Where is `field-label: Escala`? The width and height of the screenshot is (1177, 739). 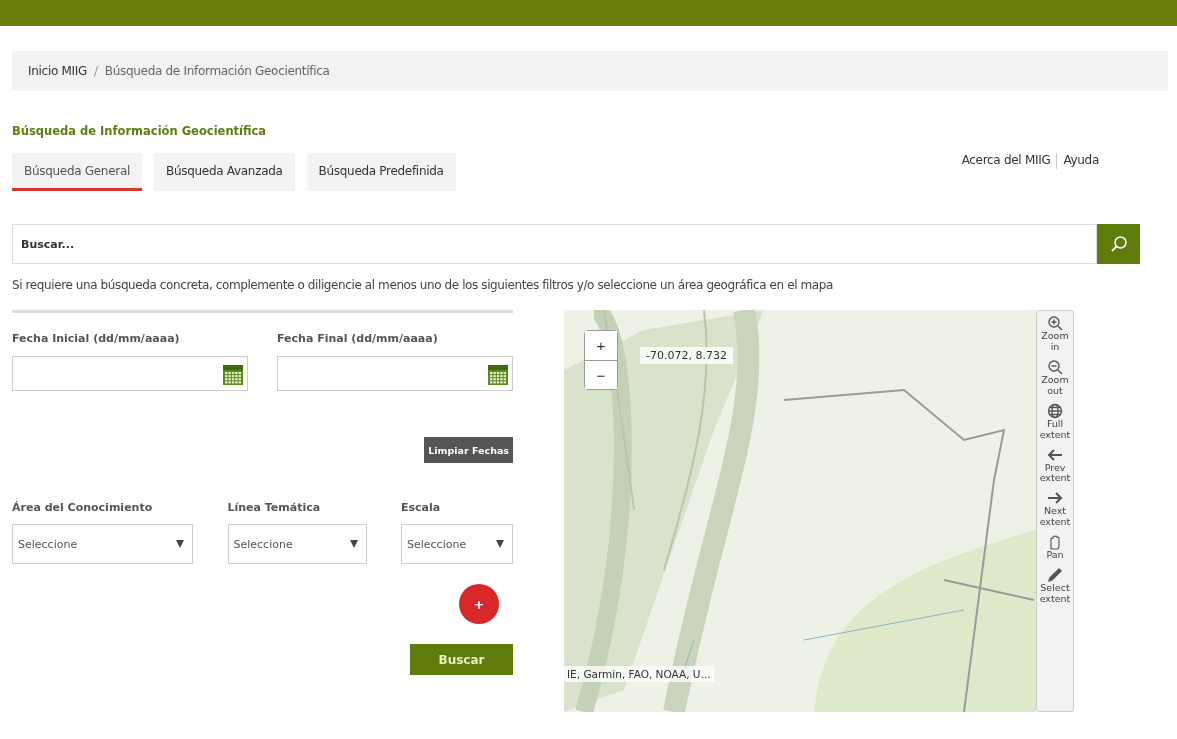 field-label: Escala is located at coordinates (421, 508).